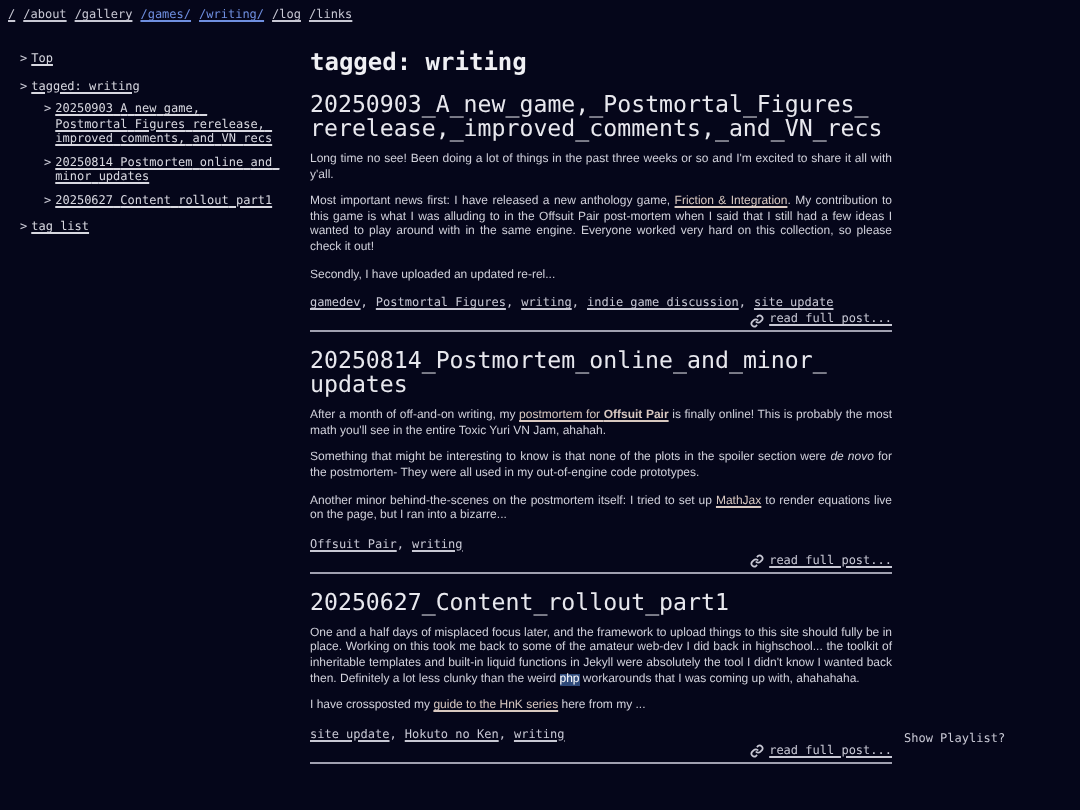  Describe the element at coordinates (520, 601) in the screenshot. I see `post-title: 20250627_Content_rollout_part1` at that location.